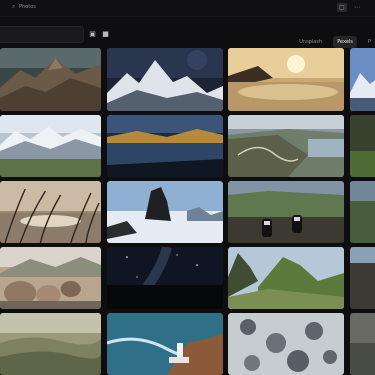  I want to click on window-title: Photos, so click(27, 7).